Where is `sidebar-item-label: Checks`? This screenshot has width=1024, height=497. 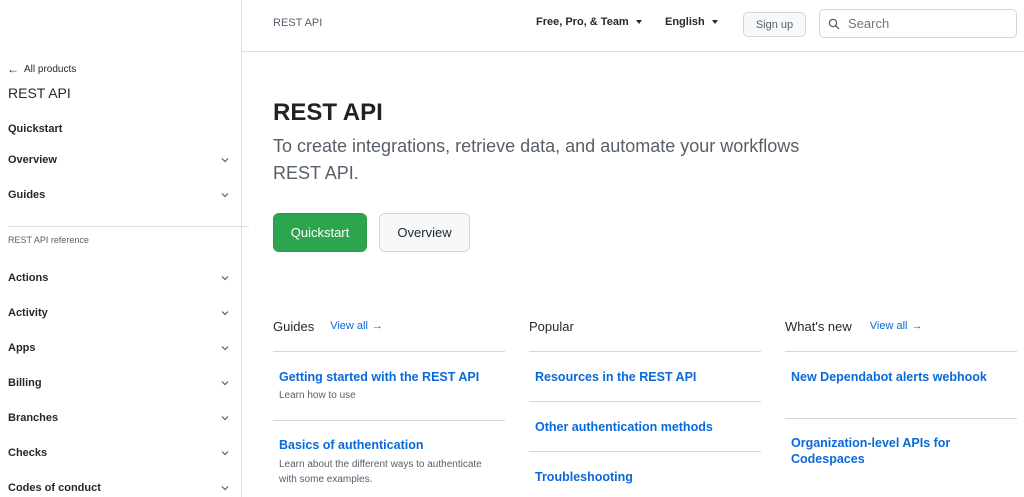
sidebar-item-label: Checks is located at coordinates (28, 453).